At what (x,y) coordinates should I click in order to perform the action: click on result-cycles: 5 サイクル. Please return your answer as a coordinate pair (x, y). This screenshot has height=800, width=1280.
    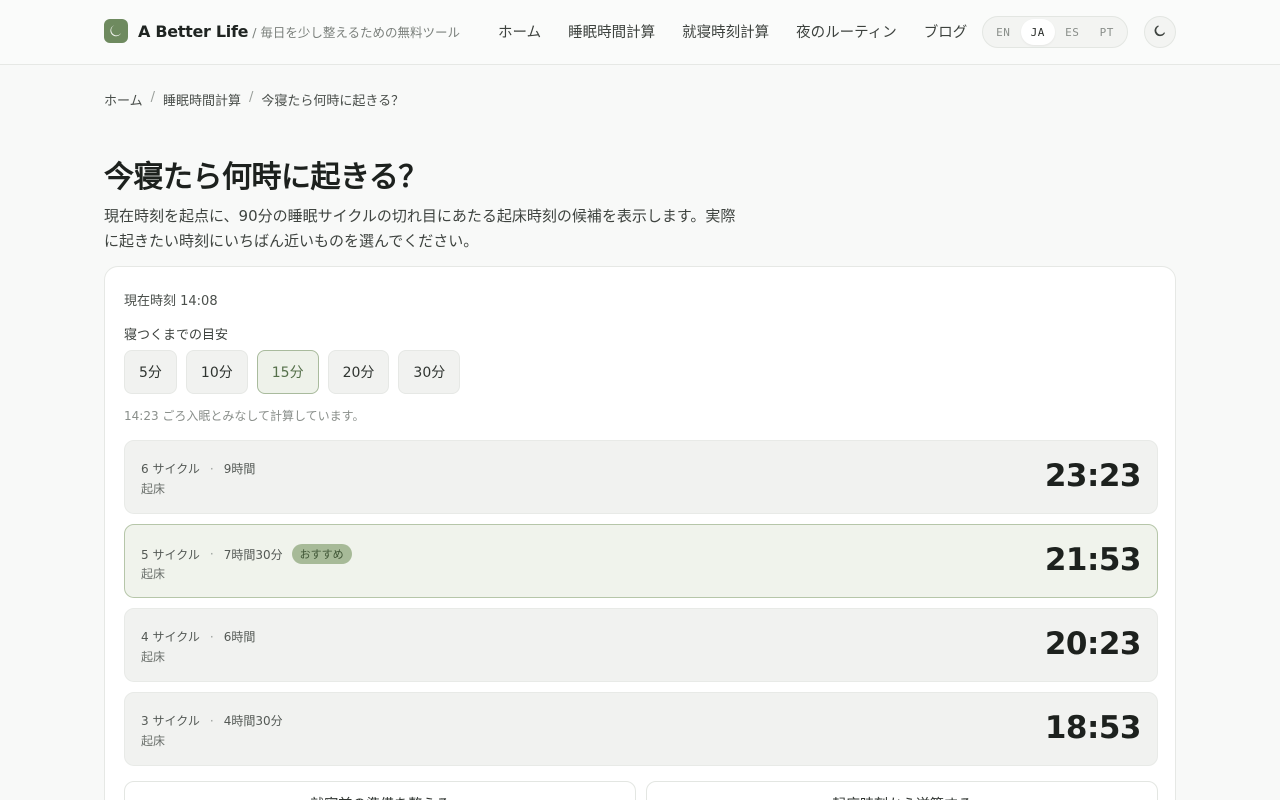
    Looking at the image, I should click on (170, 554).